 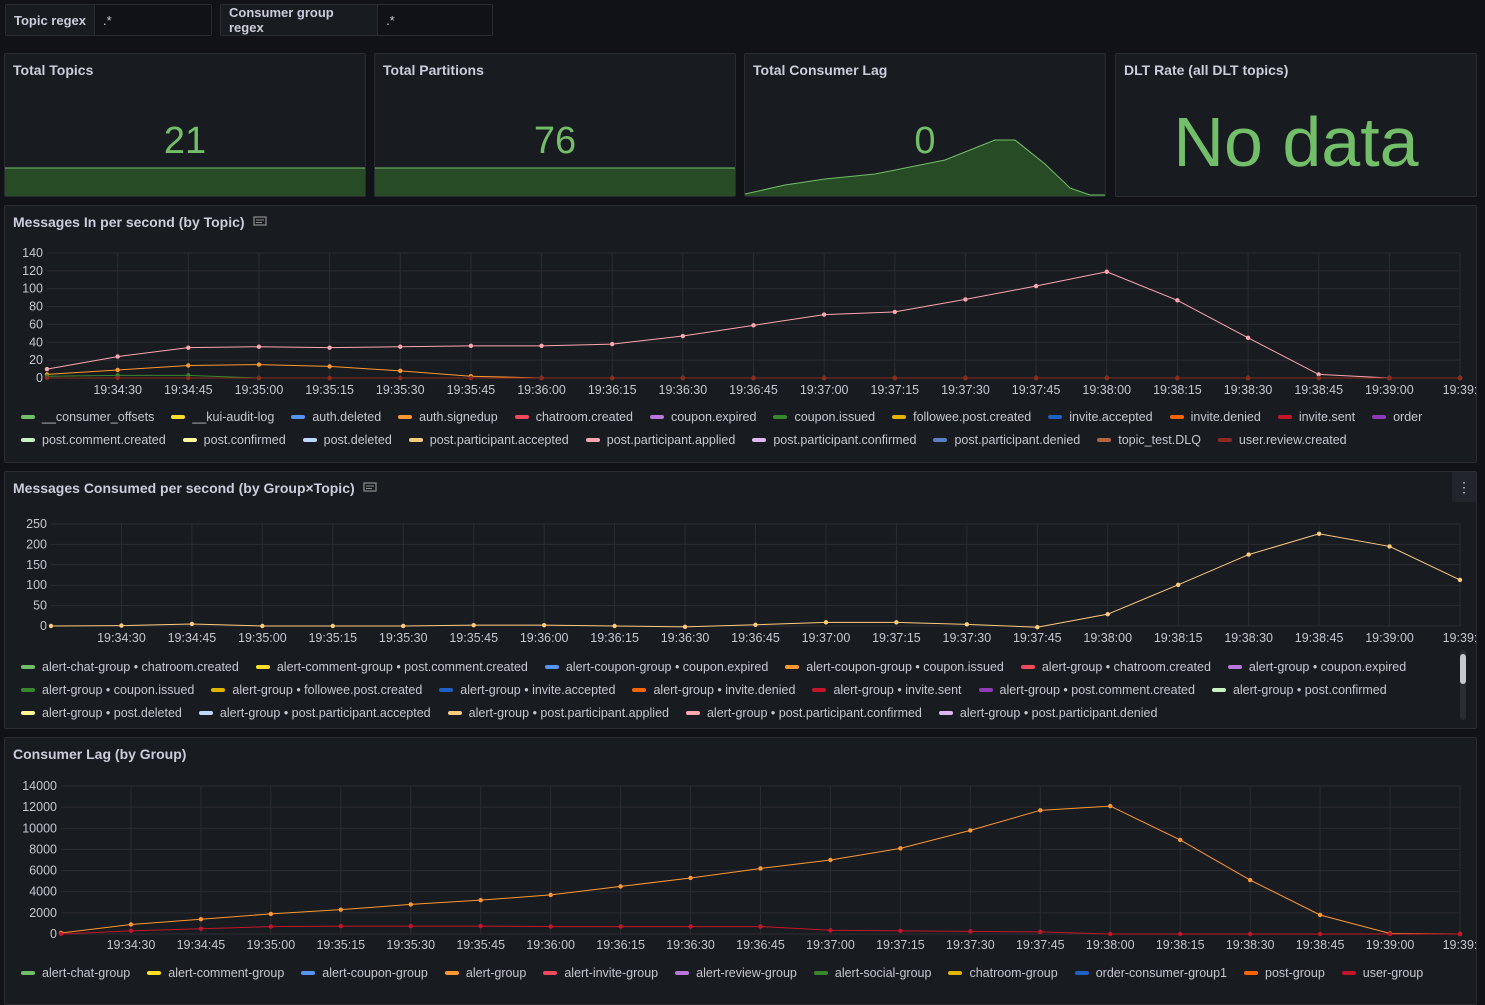 I want to click on legend-item: __consumer_offsets, so click(x=87, y=416).